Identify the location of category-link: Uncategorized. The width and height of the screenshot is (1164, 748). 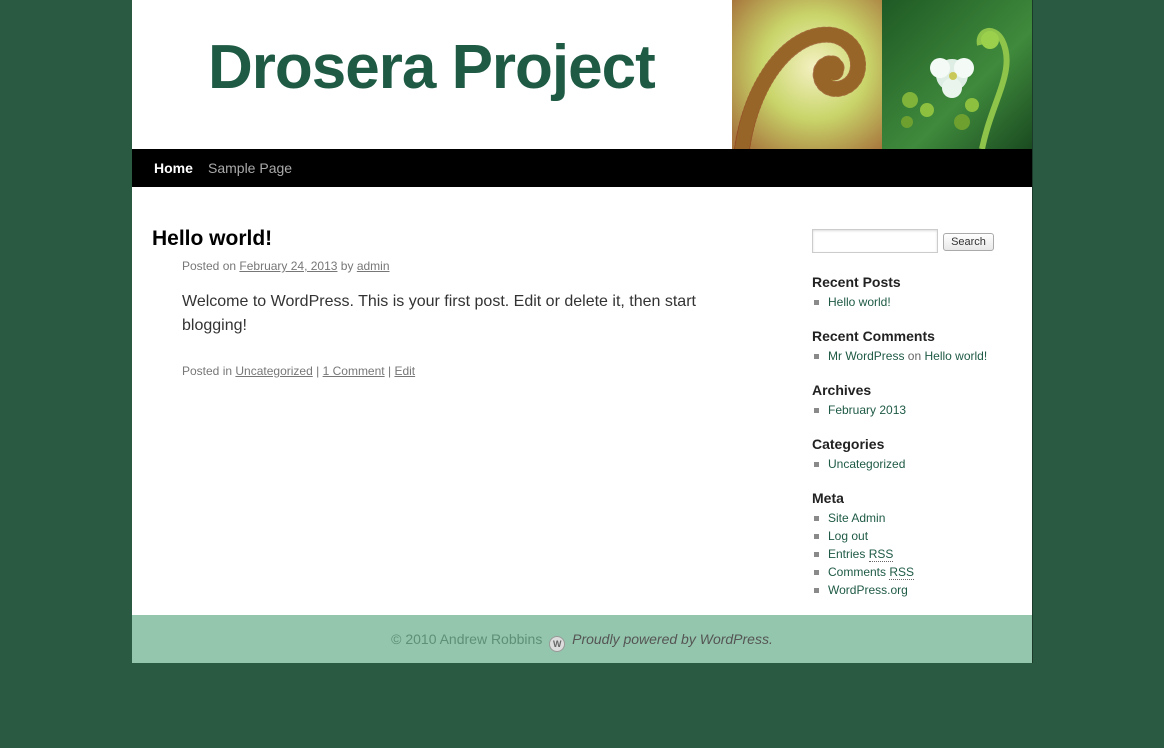
(866, 464).